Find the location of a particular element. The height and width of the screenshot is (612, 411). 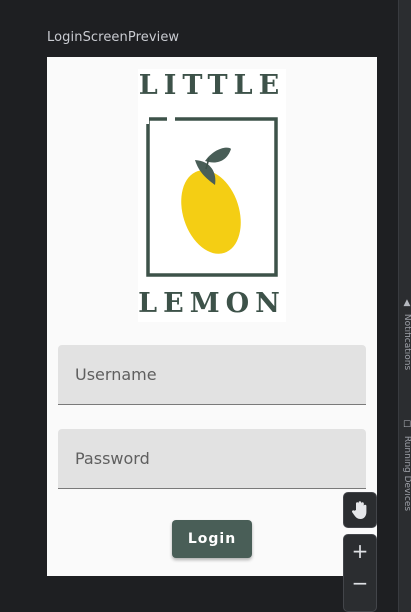

password-label: Password is located at coordinates (112, 458).